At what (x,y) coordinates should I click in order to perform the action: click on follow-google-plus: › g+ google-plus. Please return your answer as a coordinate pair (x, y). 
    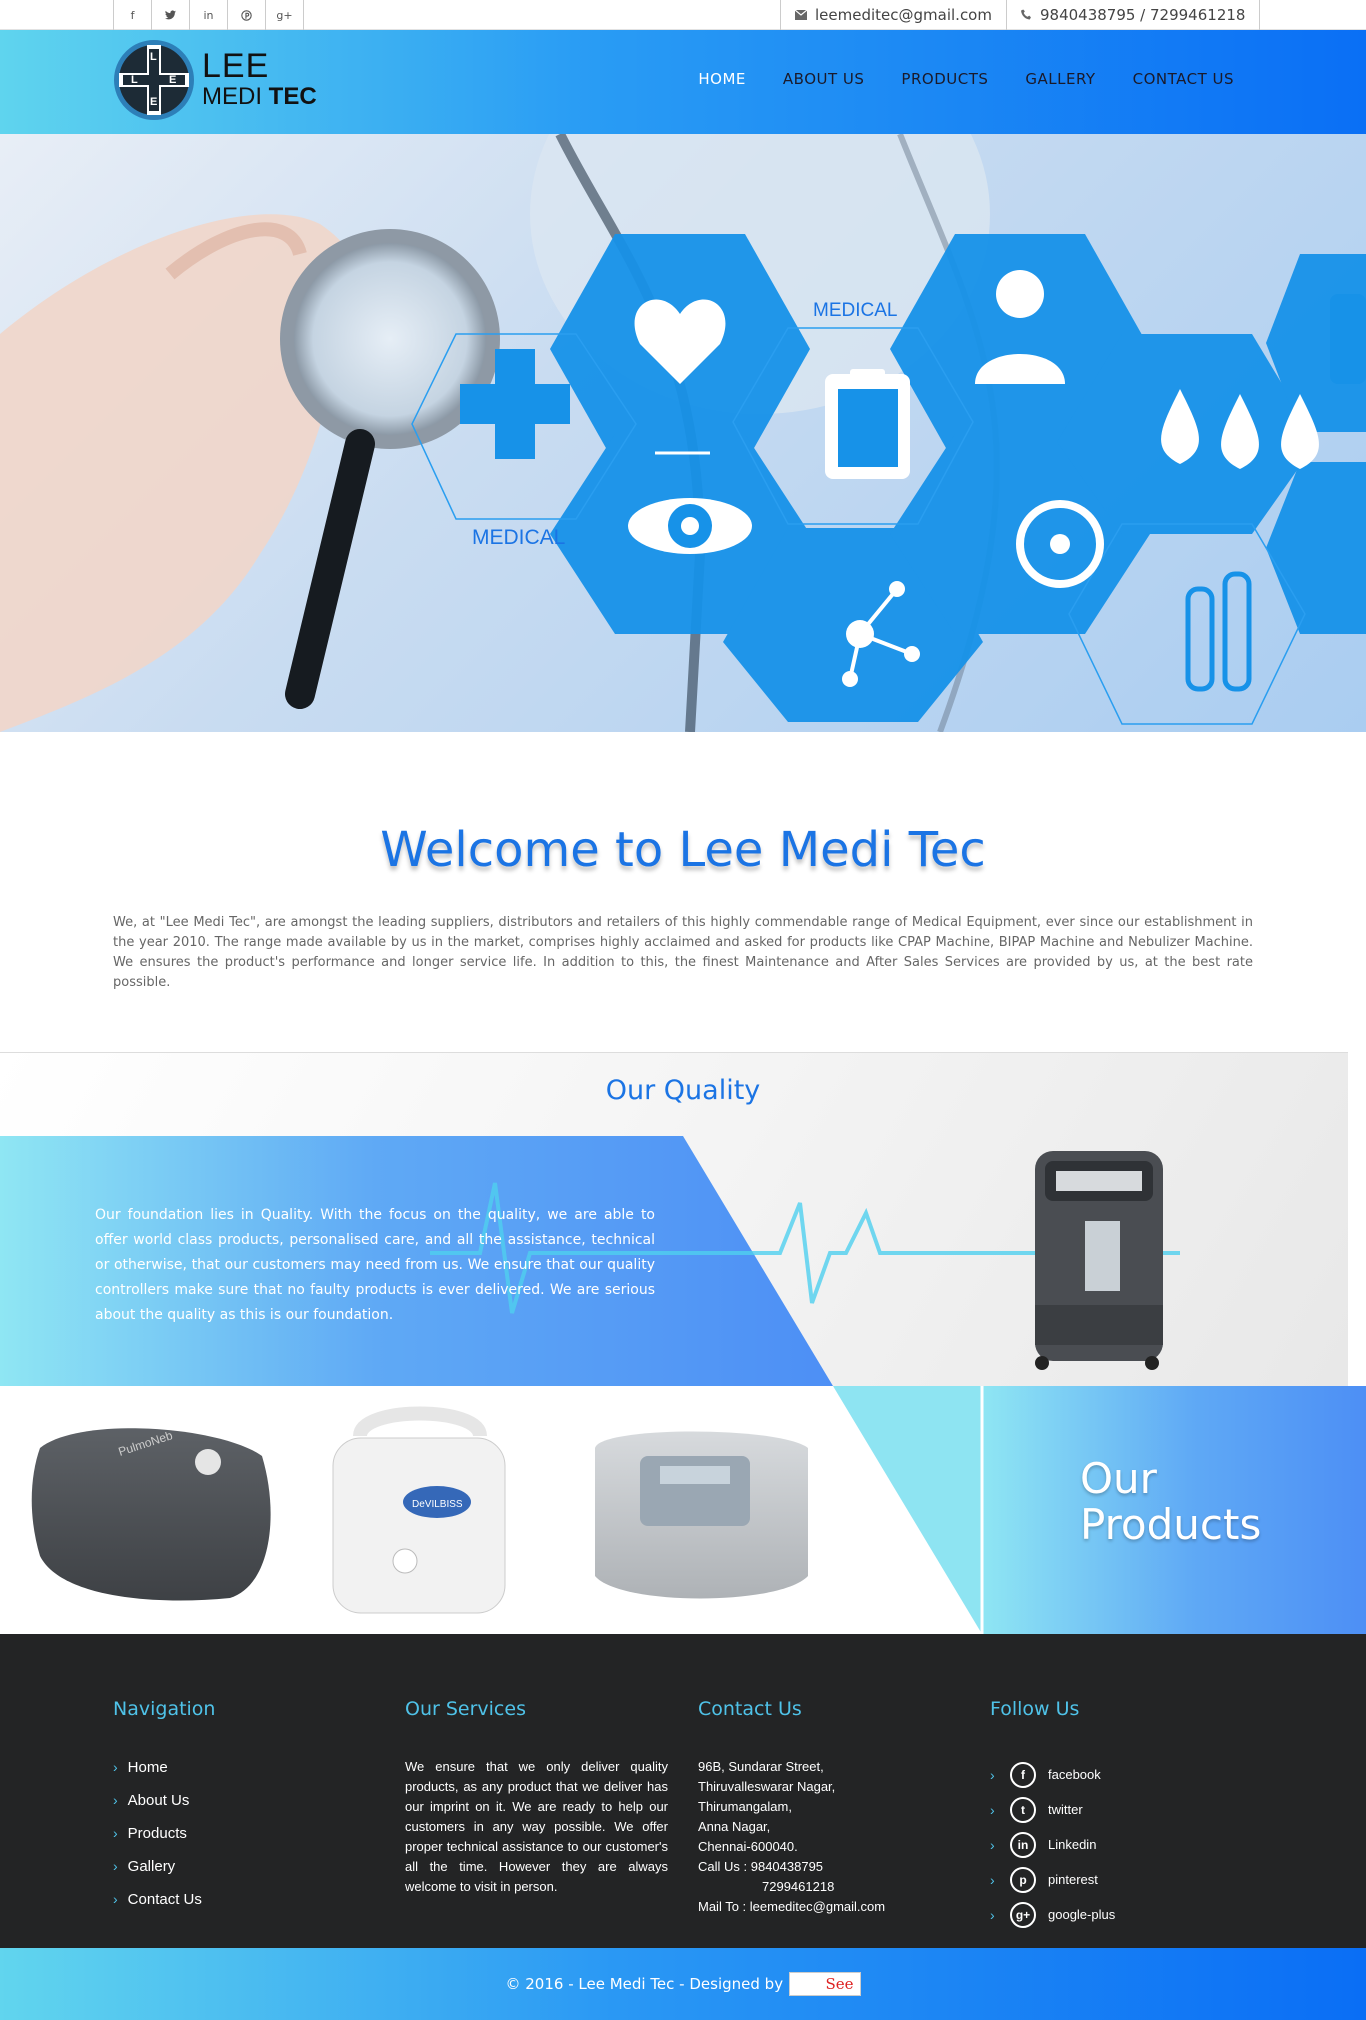
    Looking at the image, I should click on (1052, 1914).